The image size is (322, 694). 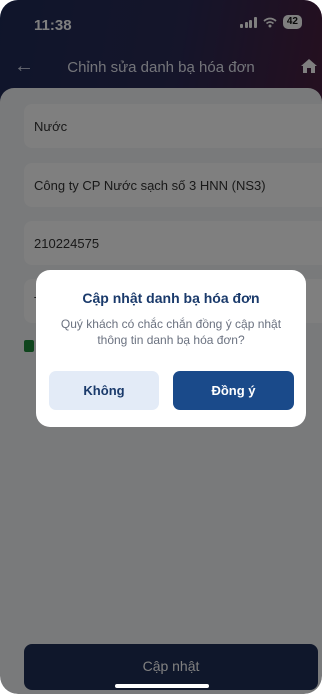 What do you see at coordinates (233, 390) in the screenshot?
I see `confirm-button: Đồng ý` at bounding box center [233, 390].